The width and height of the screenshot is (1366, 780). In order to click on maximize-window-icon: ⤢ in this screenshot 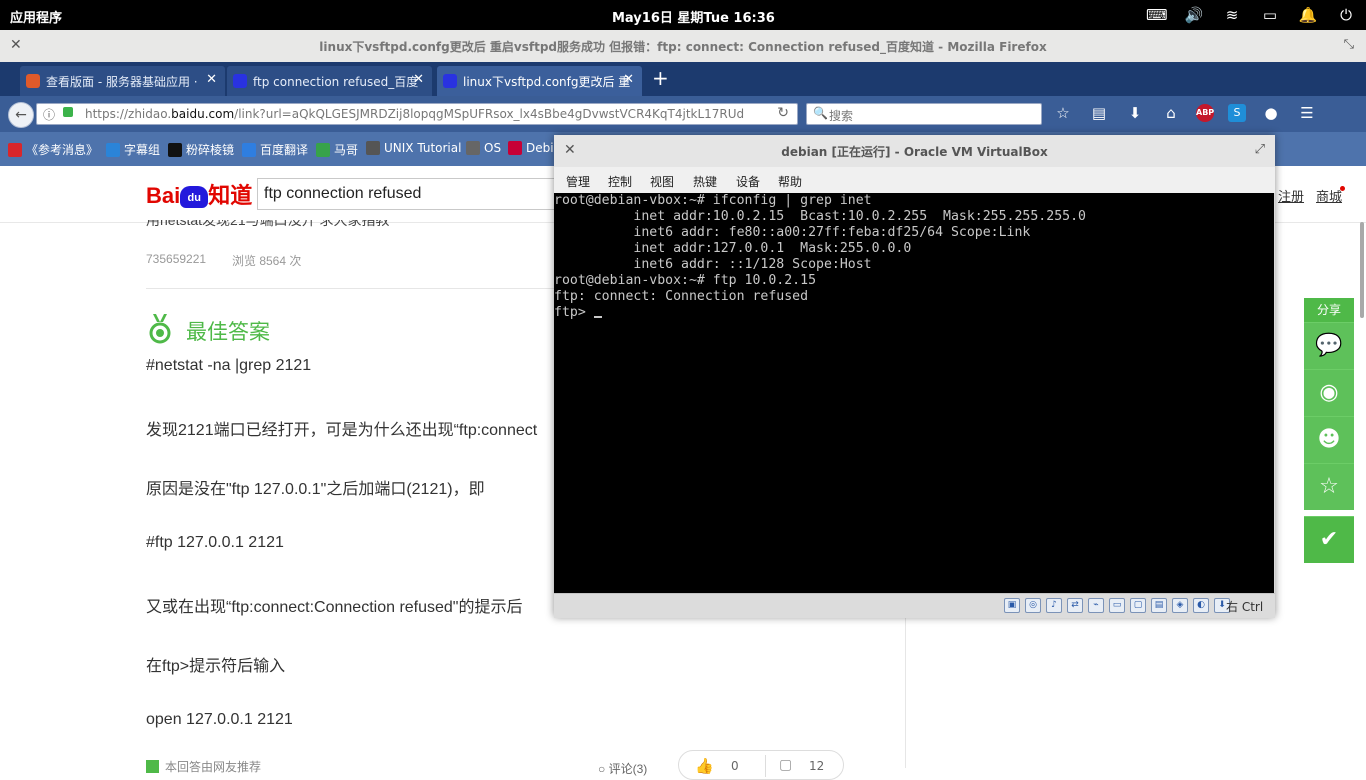, I will do `click(1260, 149)`.